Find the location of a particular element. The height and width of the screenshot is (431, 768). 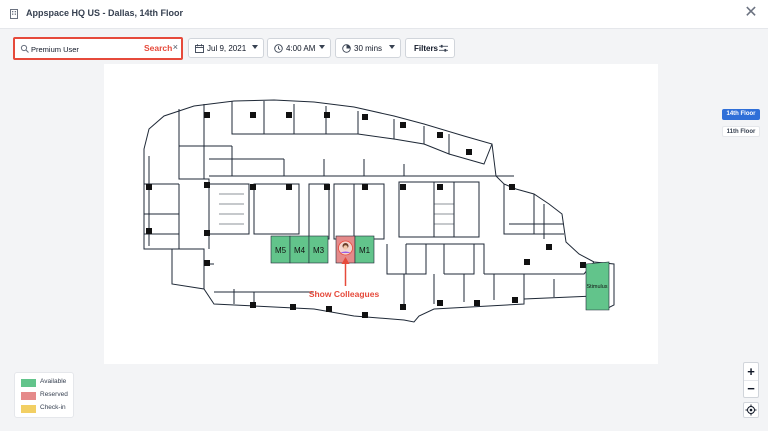

room-label: Stimulus is located at coordinates (596, 287).